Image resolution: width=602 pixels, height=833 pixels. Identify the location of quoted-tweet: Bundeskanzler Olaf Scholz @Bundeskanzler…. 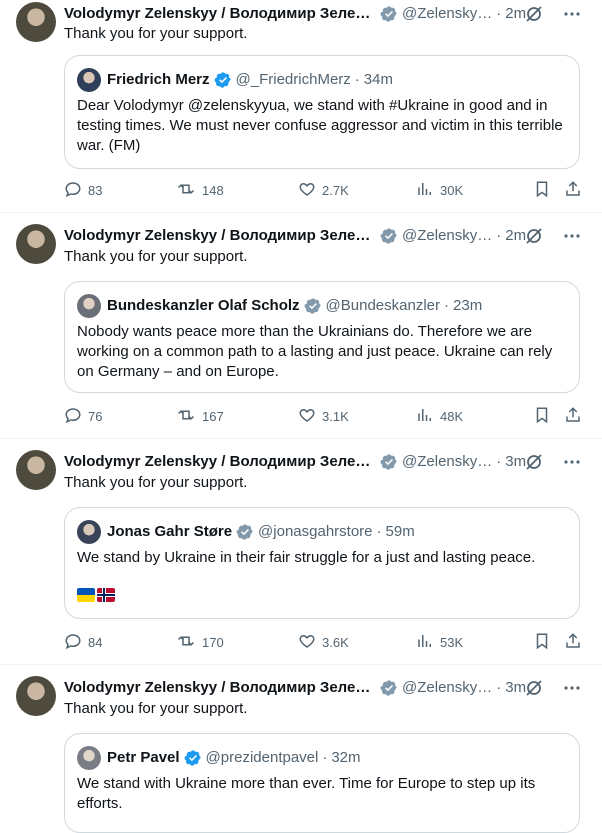
(322, 337).